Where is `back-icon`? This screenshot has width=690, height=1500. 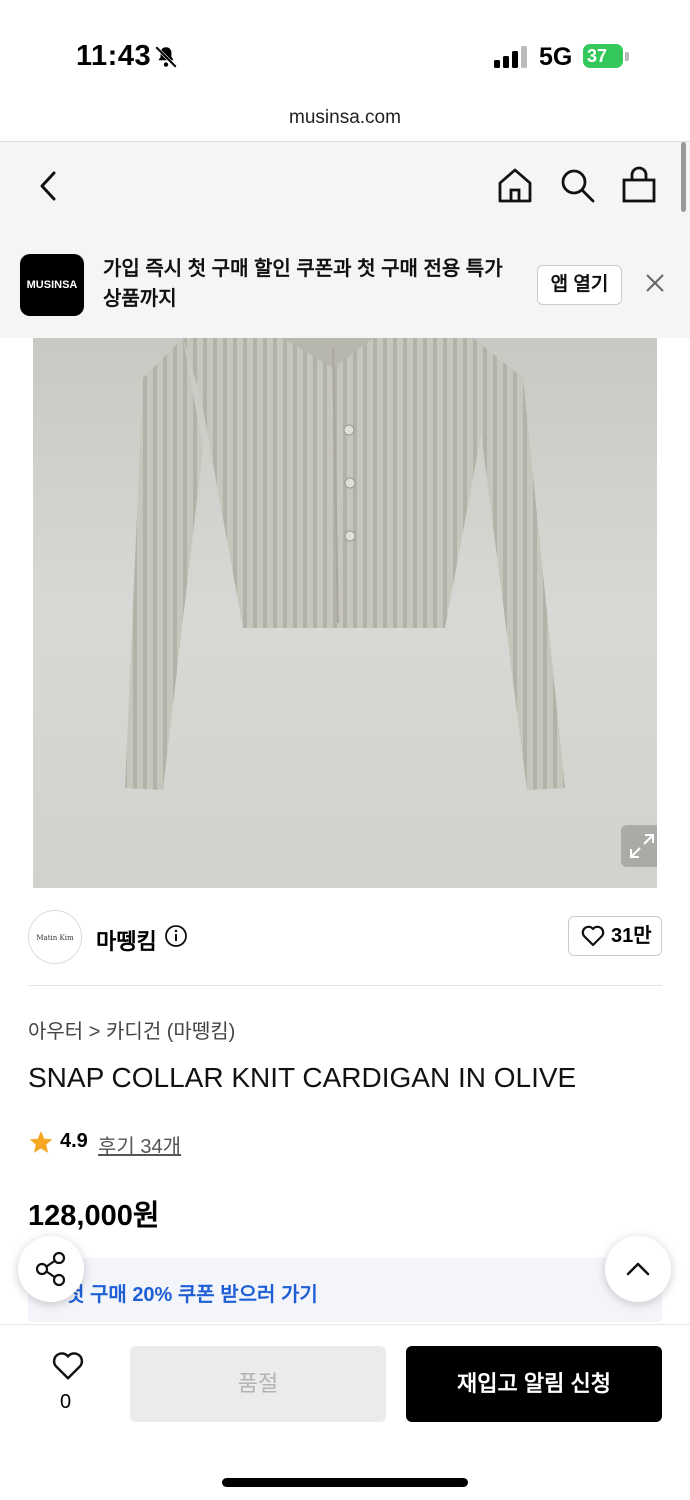
back-icon is located at coordinates (49, 186).